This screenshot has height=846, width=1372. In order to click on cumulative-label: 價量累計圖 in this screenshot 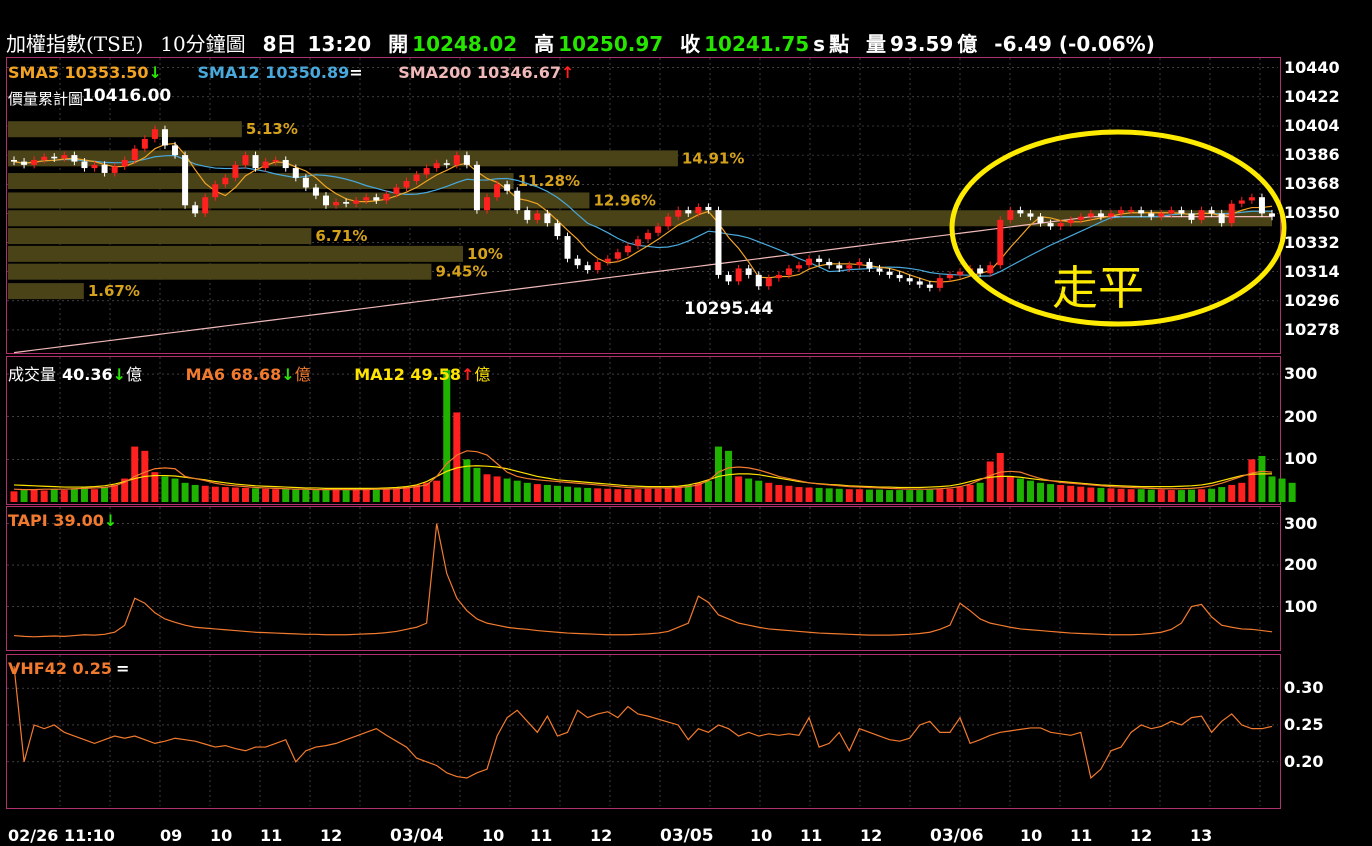, I will do `click(46, 99)`.